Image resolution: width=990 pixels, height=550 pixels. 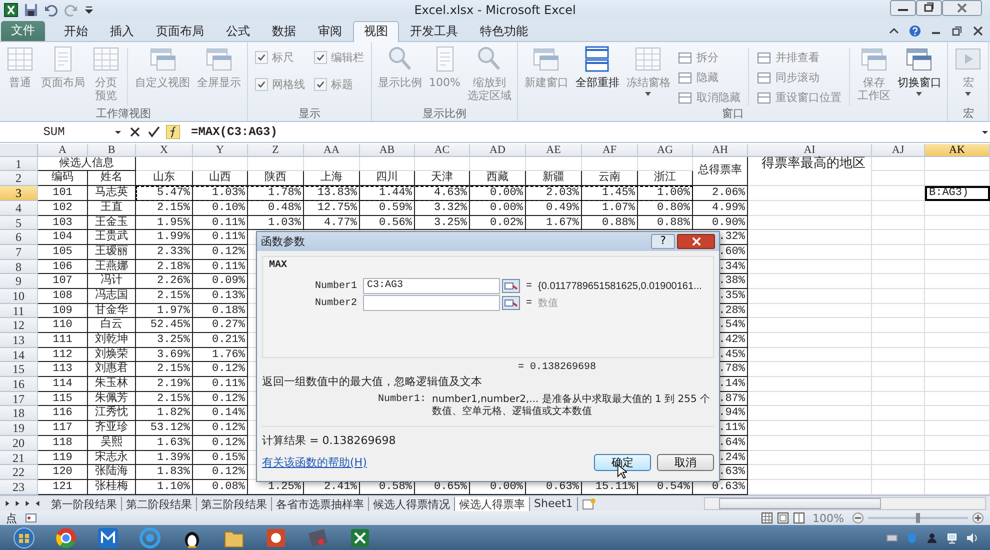 I want to click on argument-field: C3:AG3, so click(x=431, y=286).